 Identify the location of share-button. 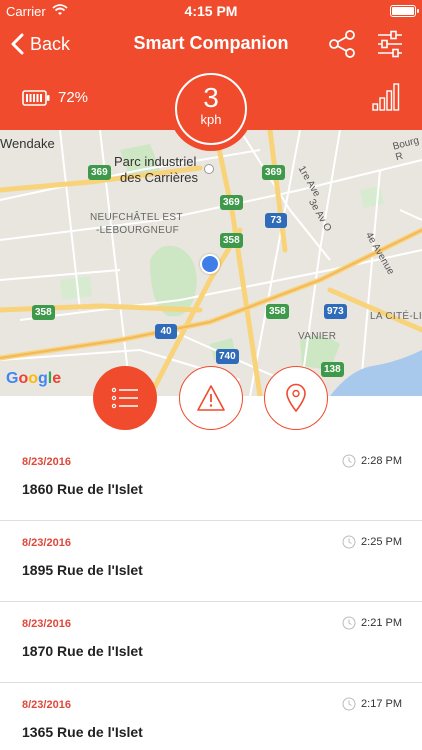
(342, 44).